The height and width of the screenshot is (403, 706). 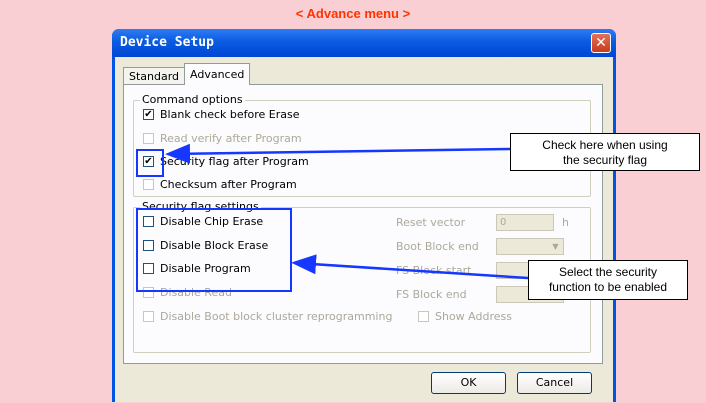 I want to click on security-flag-callout-line1: Check here when using, so click(x=605, y=145).